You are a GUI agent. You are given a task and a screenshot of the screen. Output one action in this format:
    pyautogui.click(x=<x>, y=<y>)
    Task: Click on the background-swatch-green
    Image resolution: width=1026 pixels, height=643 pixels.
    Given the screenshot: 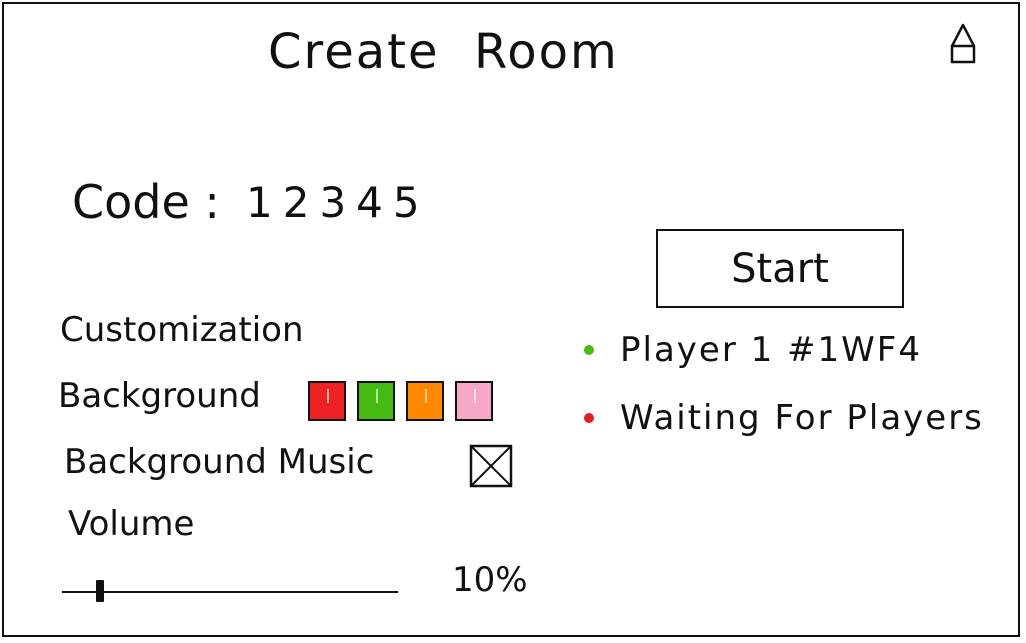 What is the action you would take?
    pyautogui.click(x=376, y=401)
    